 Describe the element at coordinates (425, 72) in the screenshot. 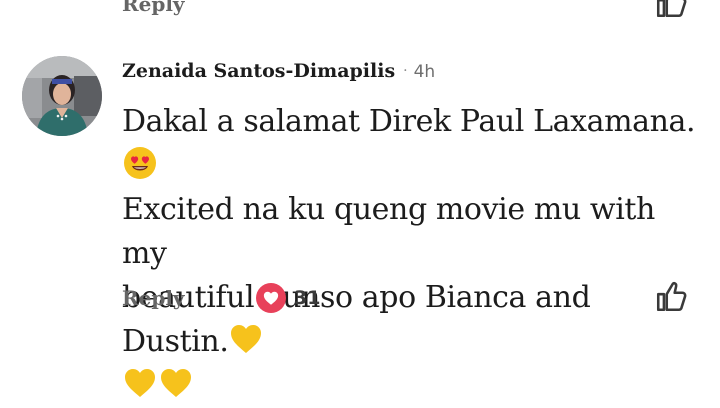

I see `comment-timestamp: 4h` at that location.